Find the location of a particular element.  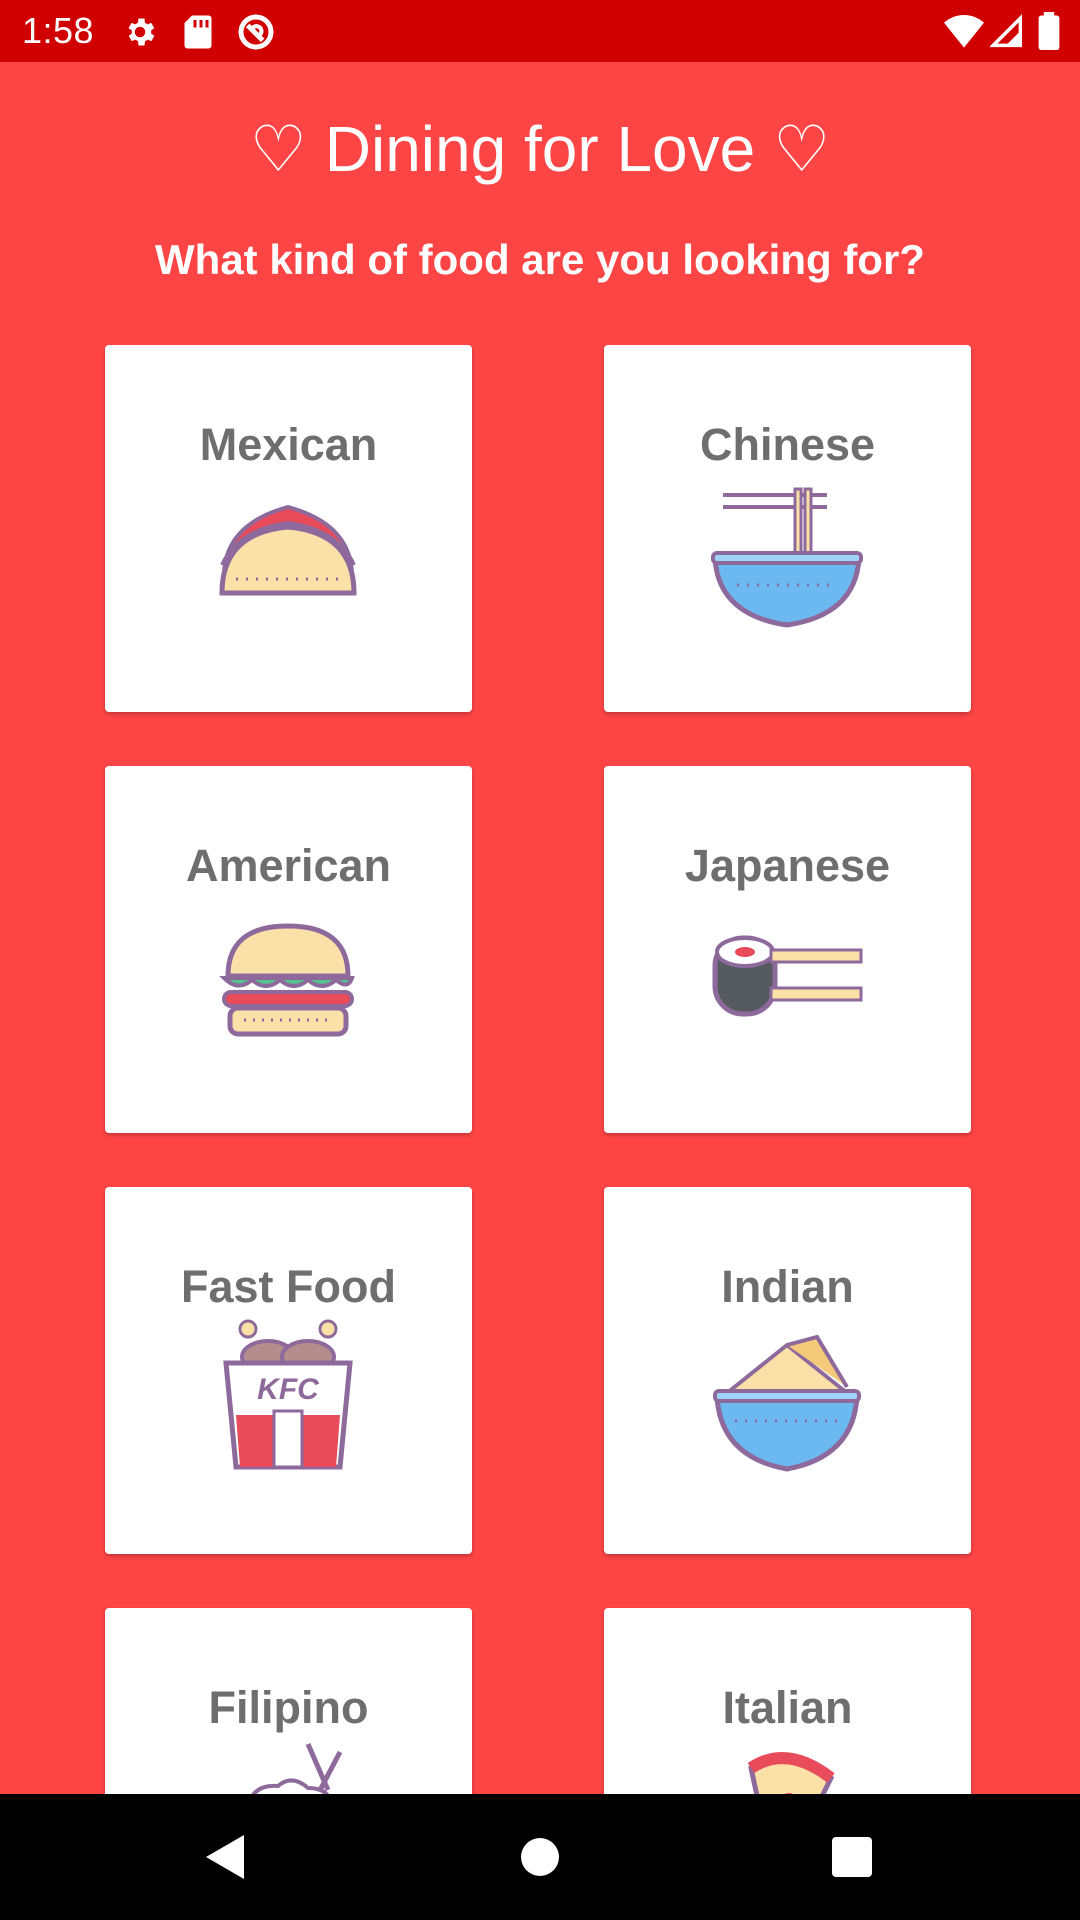

category-card-fast-food: Fast Food KFC is located at coordinates (288, 1370).